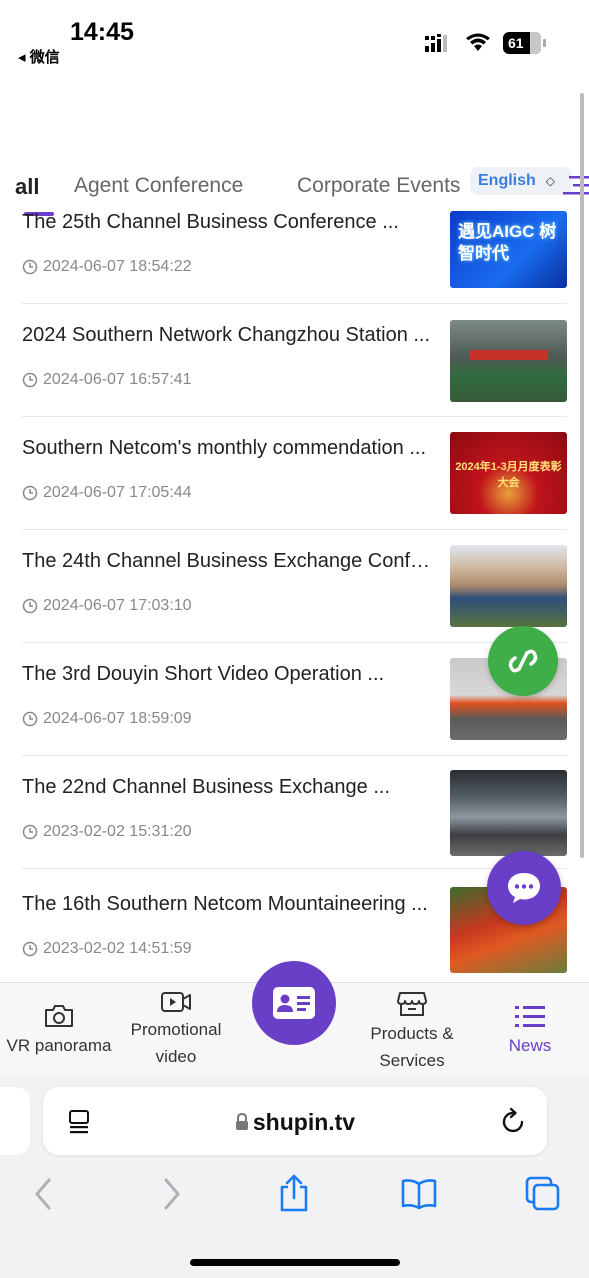  What do you see at coordinates (59, 1016) in the screenshot?
I see `camera-icon` at bounding box center [59, 1016].